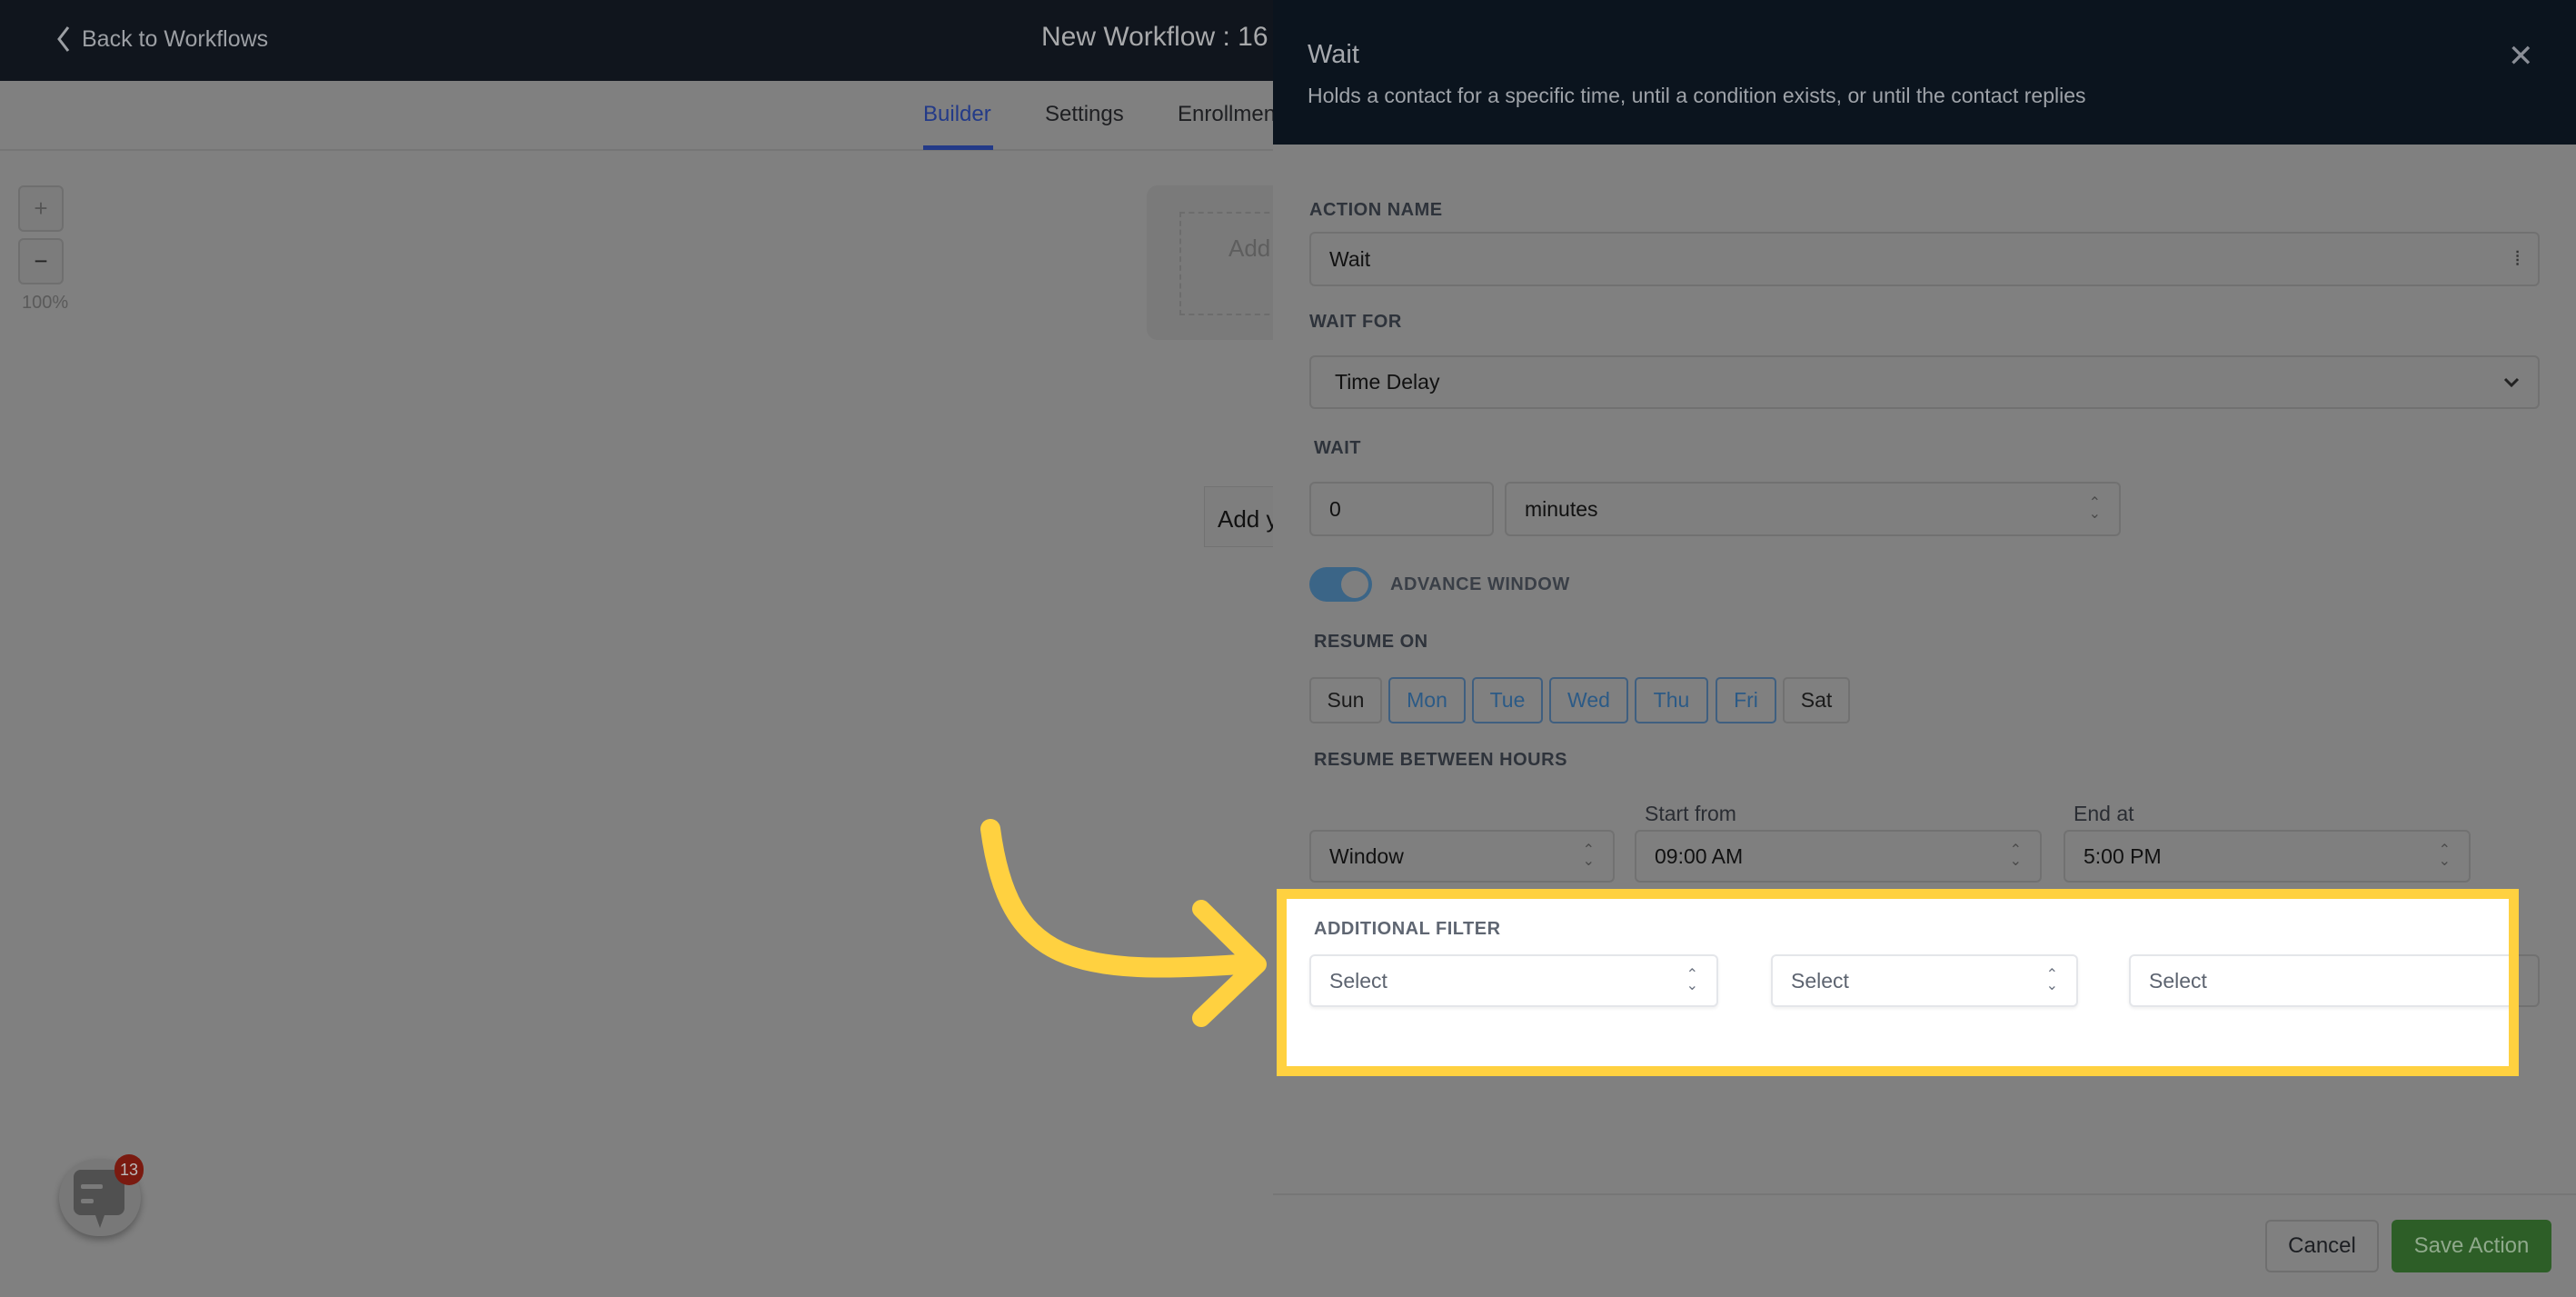 The image size is (2576, 1297). Describe the element at coordinates (1401, 509) in the screenshot. I see `wait-amount-input: 0` at that location.